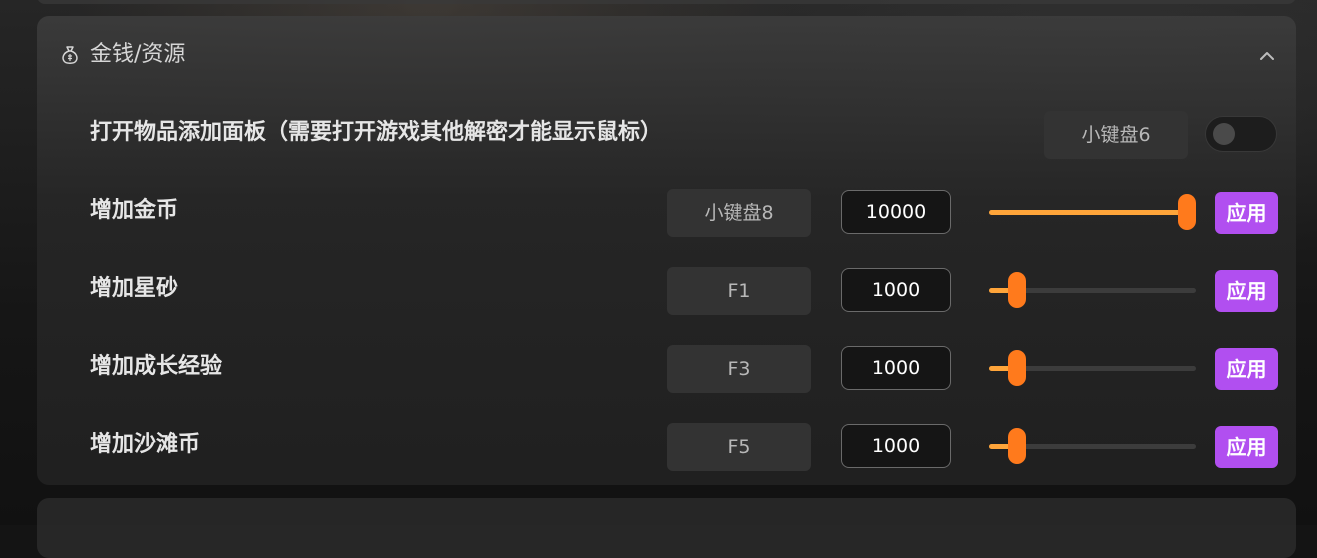 The height and width of the screenshot is (558, 1317). Describe the element at coordinates (1246, 291) in the screenshot. I see `add-stardust-apply-button: 应用` at that location.